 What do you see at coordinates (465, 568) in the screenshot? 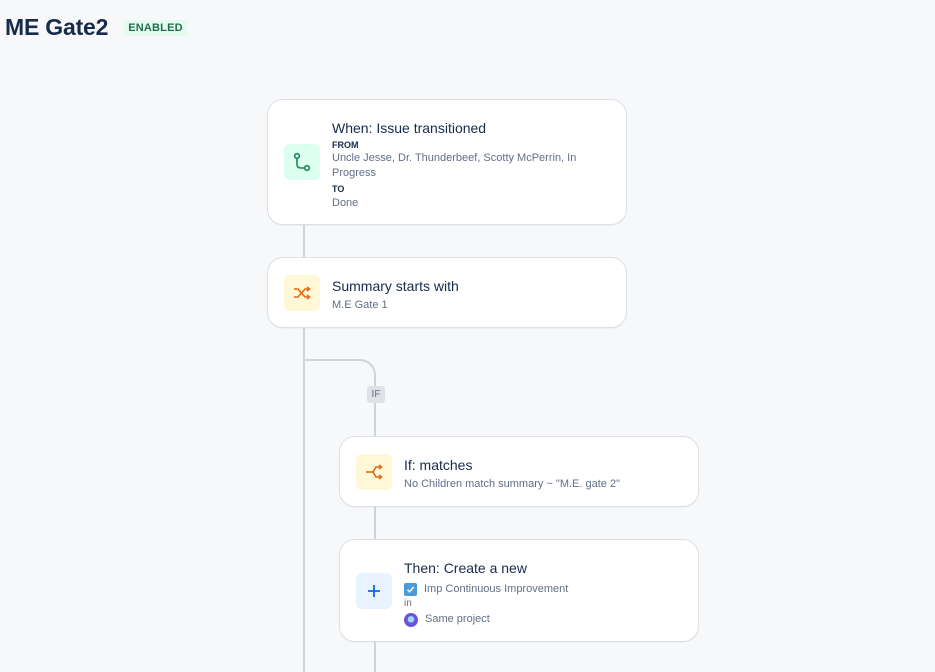
I see `action-title: Then: Create a new` at bounding box center [465, 568].